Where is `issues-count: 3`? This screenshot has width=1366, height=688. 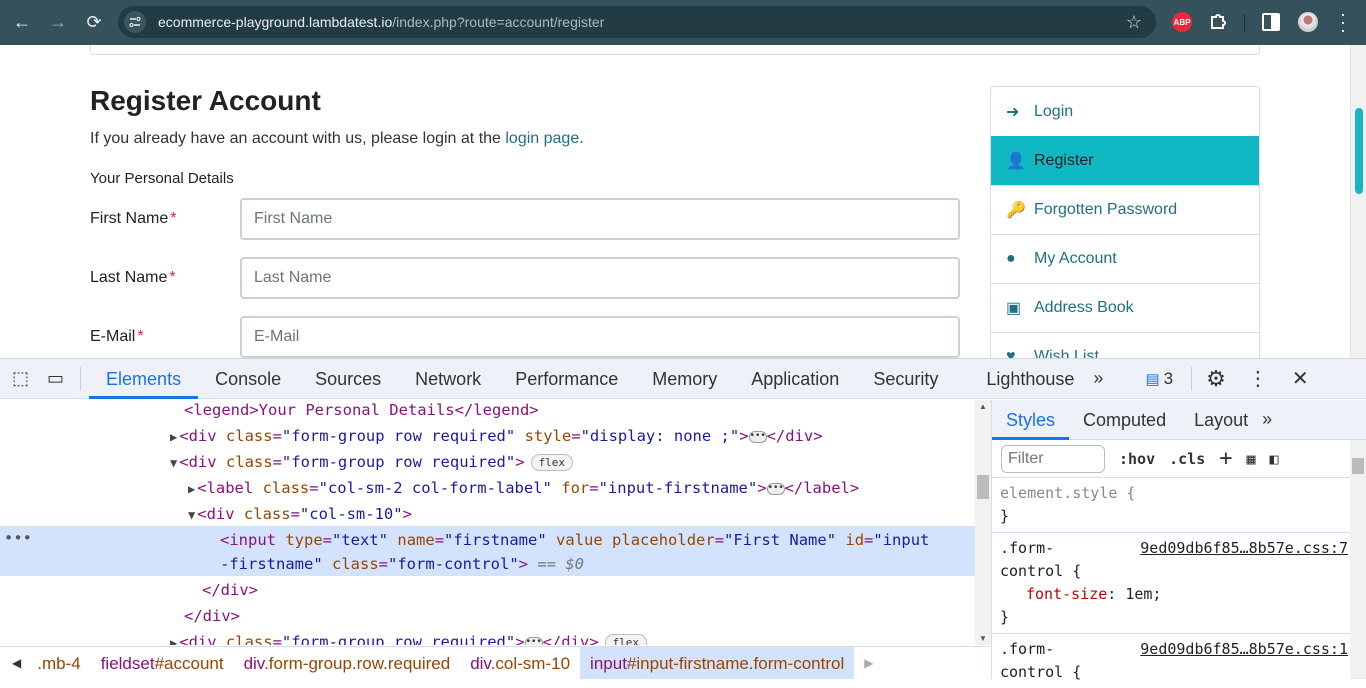 issues-count: 3 is located at coordinates (1168, 379).